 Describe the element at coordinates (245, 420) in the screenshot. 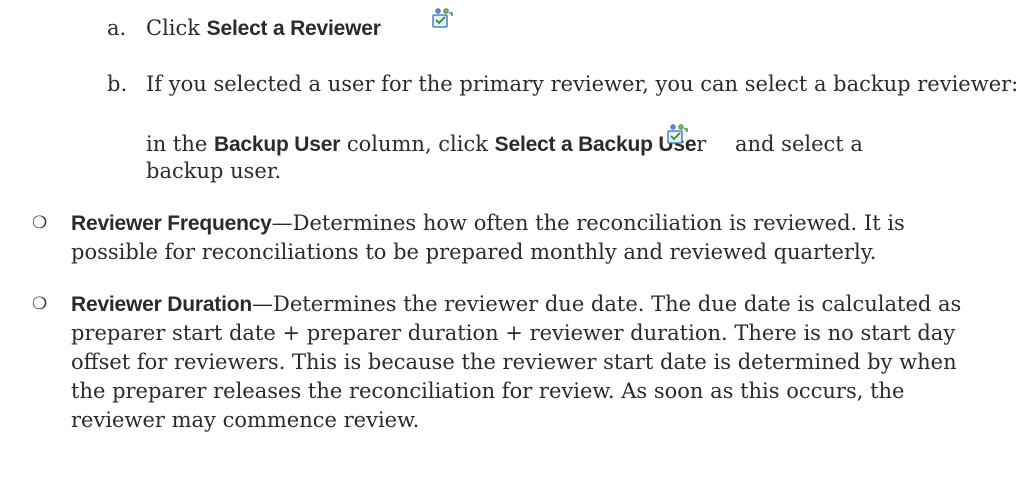

I see `reviewer-duration-line-5: reviewer may commence review.` at that location.